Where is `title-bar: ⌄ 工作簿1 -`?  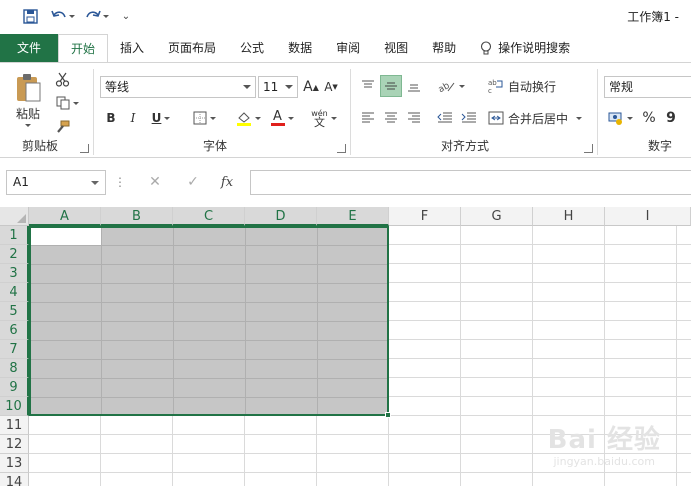 title-bar: ⌄ 工作簿1 - is located at coordinates (345, 16).